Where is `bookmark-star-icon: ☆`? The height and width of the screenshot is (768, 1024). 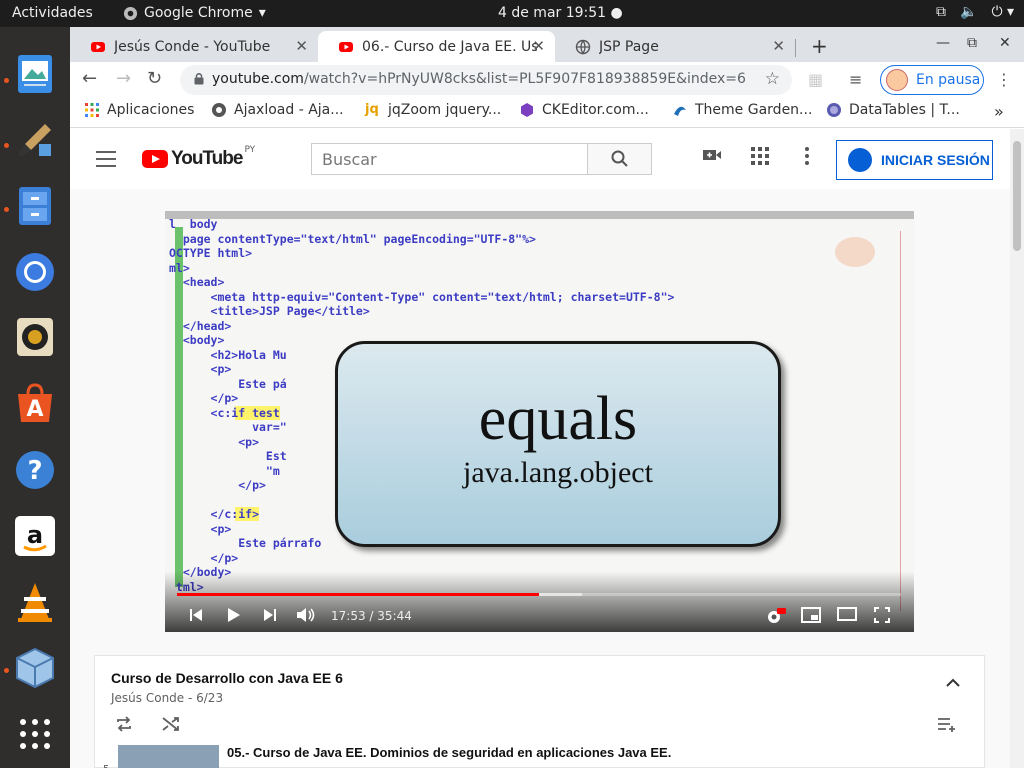
bookmark-star-icon: ☆ is located at coordinates (772, 79).